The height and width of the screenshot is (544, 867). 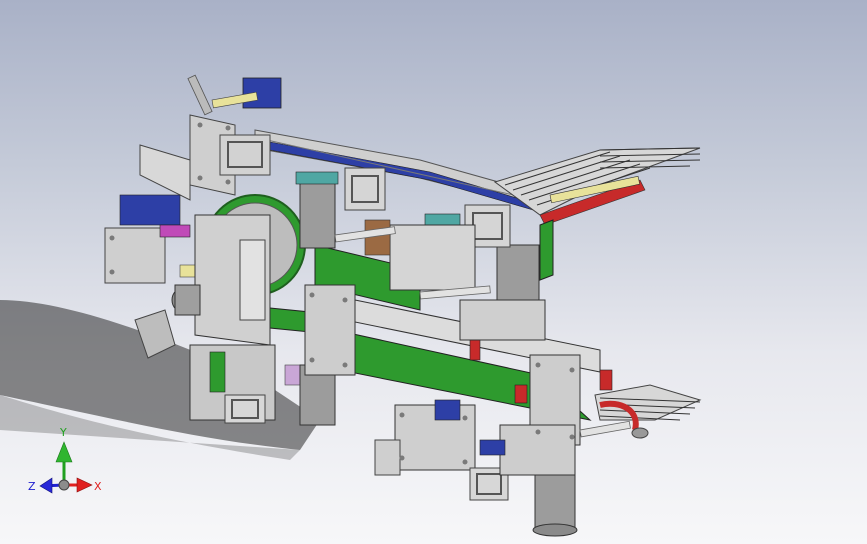 What do you see at coordinates (63, 432) in the screenshot?
I see `triad-y-label: Y` at bounding box center [63, 432].